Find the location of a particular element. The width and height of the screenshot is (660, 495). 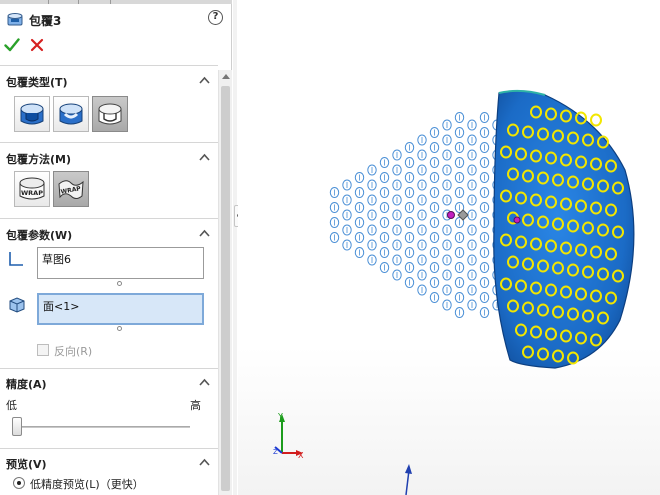

svg-text: WRAP is located at coordinates (32, 193).